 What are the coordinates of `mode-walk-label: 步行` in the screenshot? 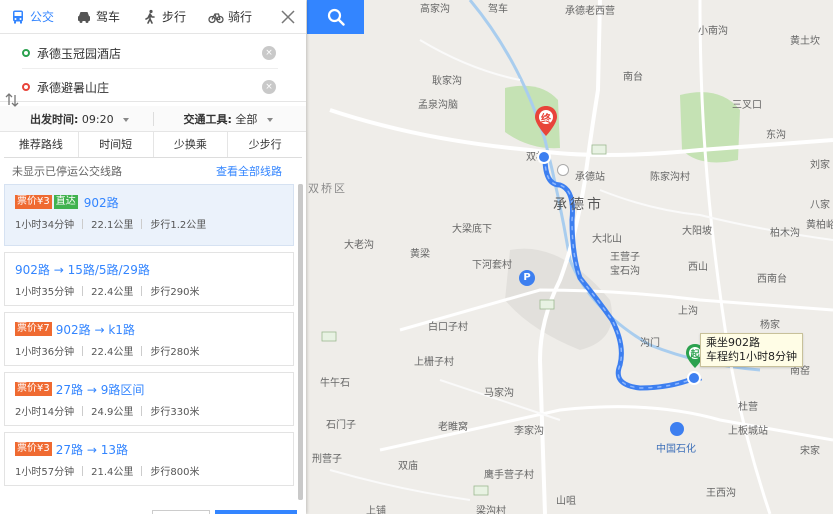 It's located at (174, 17).